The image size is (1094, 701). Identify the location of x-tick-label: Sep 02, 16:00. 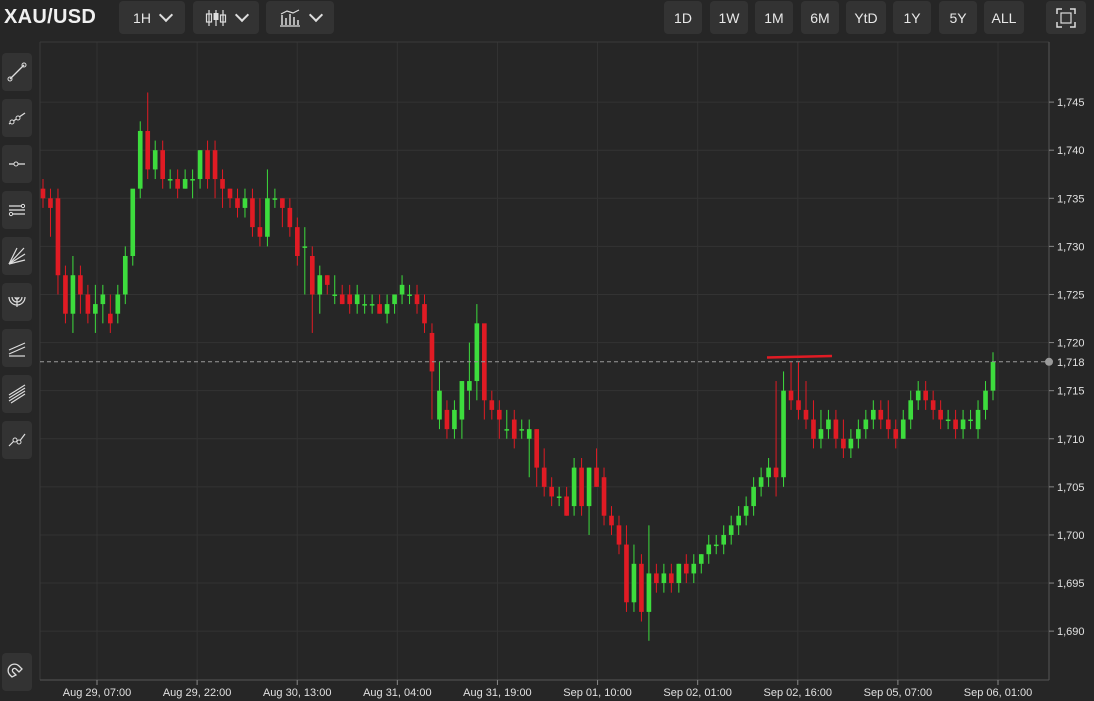
(798, 693).